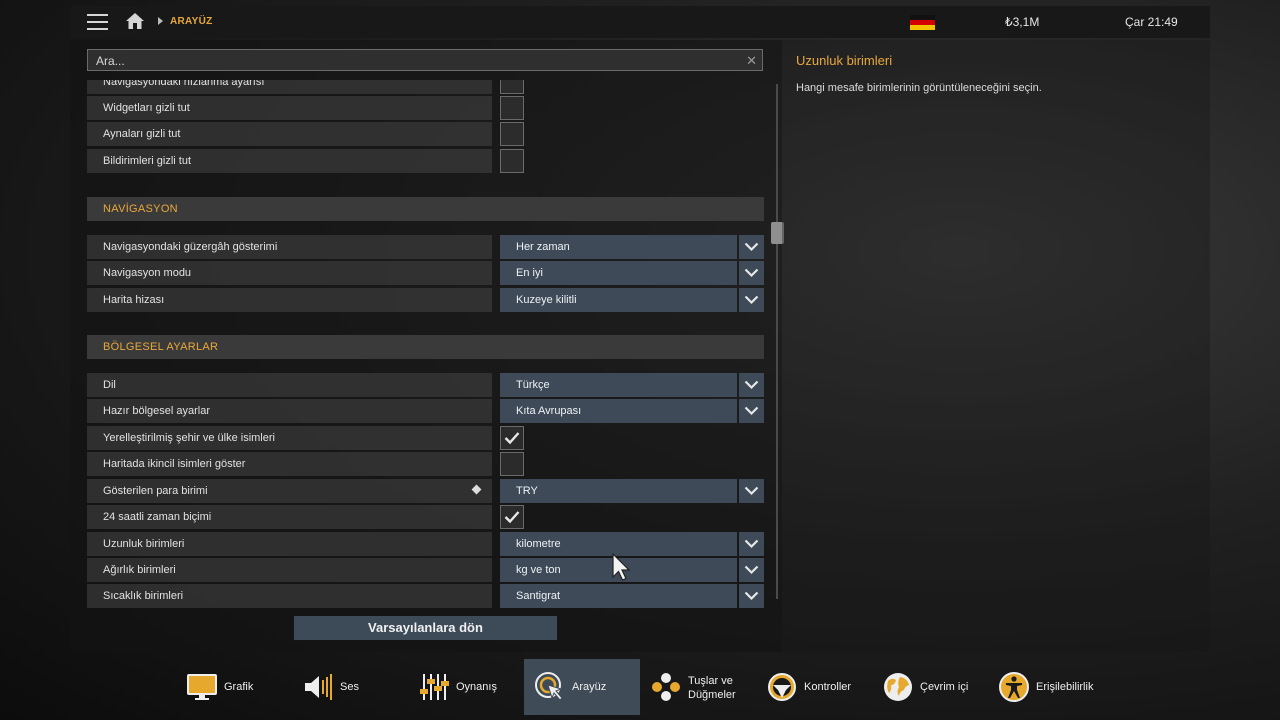 The height and width of the screenshot is (720, 1280). What do you see at coordinates (289, 87) in the screenshot?
I see `setting-label: Navigasyondaki hızlanma ayarısı` at bounding box center [289, 87].